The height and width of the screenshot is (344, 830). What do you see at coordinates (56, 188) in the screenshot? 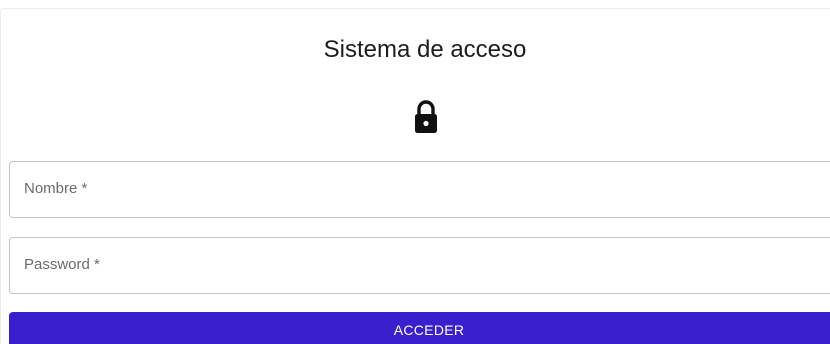
I see `nombre-label: Nombre *` at bounding box center [56, 188].